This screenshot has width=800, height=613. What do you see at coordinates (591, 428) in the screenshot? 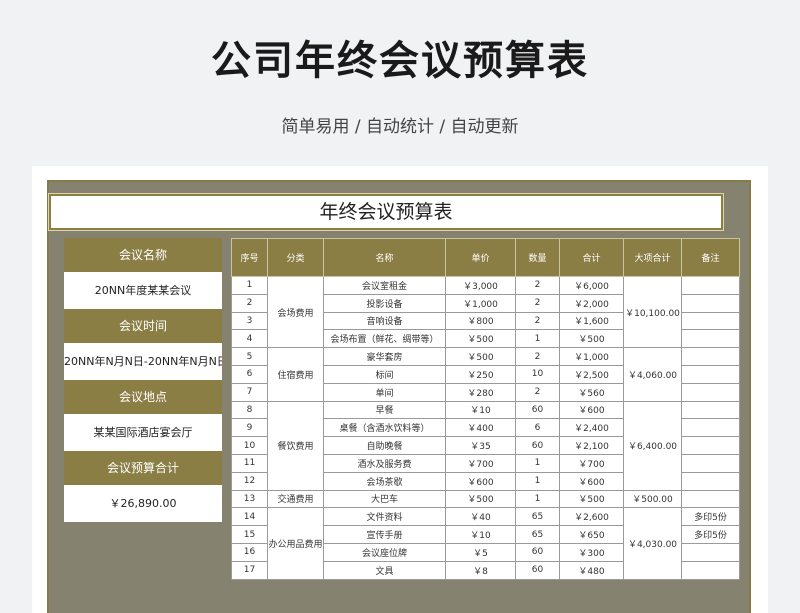
I see `cell-total: ￥2,400` at bounding box center [591, 428].